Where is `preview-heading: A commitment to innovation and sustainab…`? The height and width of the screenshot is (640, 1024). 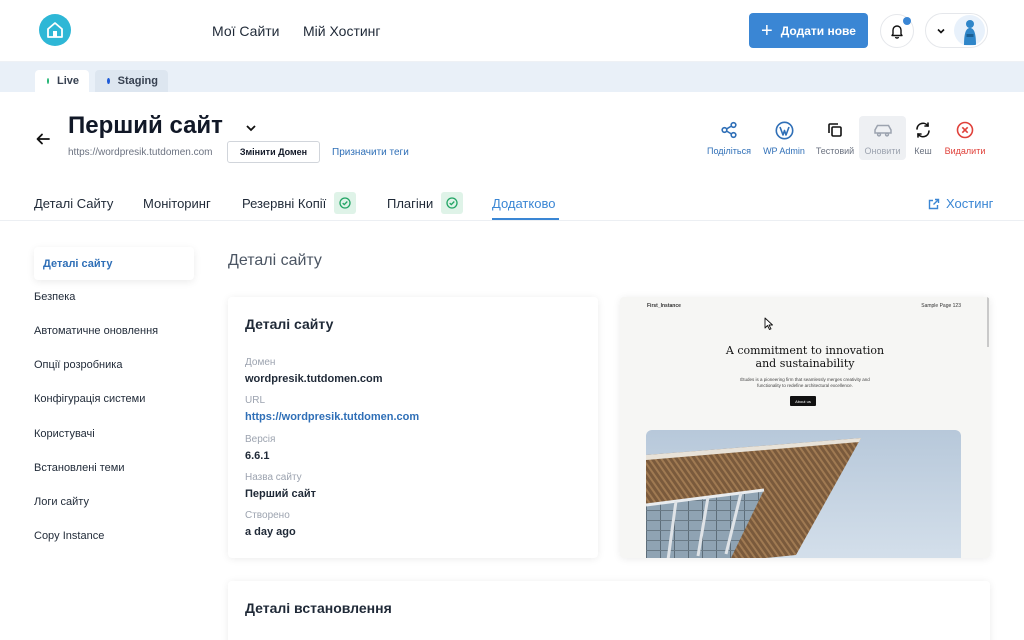
preview-heading: A commitment to innovation and sustainab… is located at coordinates (805, 357).